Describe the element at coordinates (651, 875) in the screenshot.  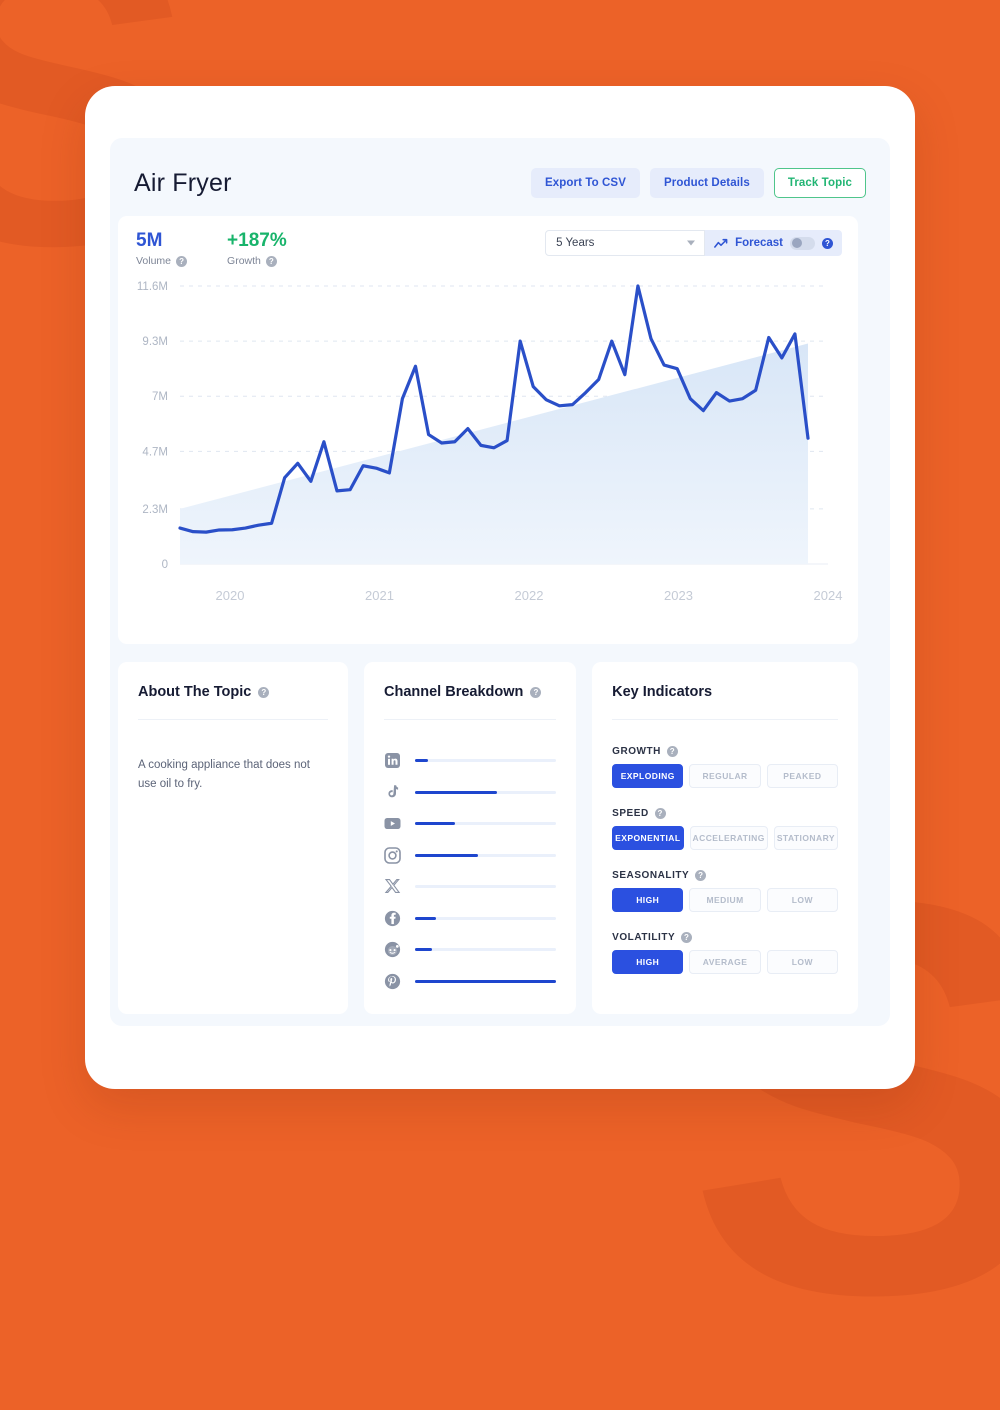
I see `indicator-group-label: SEASONALITY` at that location.